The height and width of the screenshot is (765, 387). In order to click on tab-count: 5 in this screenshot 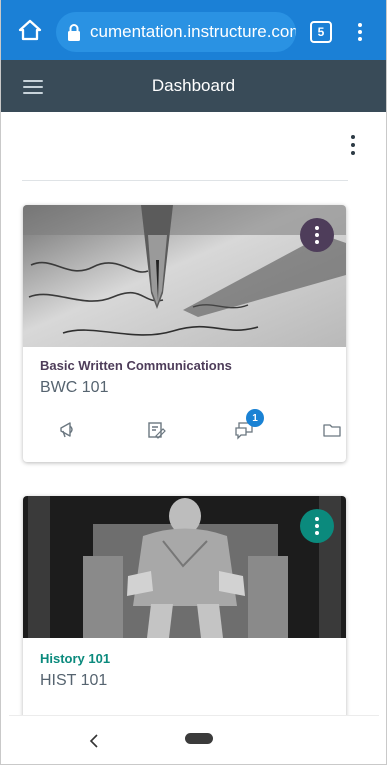, I will do `click(321, 32)`.